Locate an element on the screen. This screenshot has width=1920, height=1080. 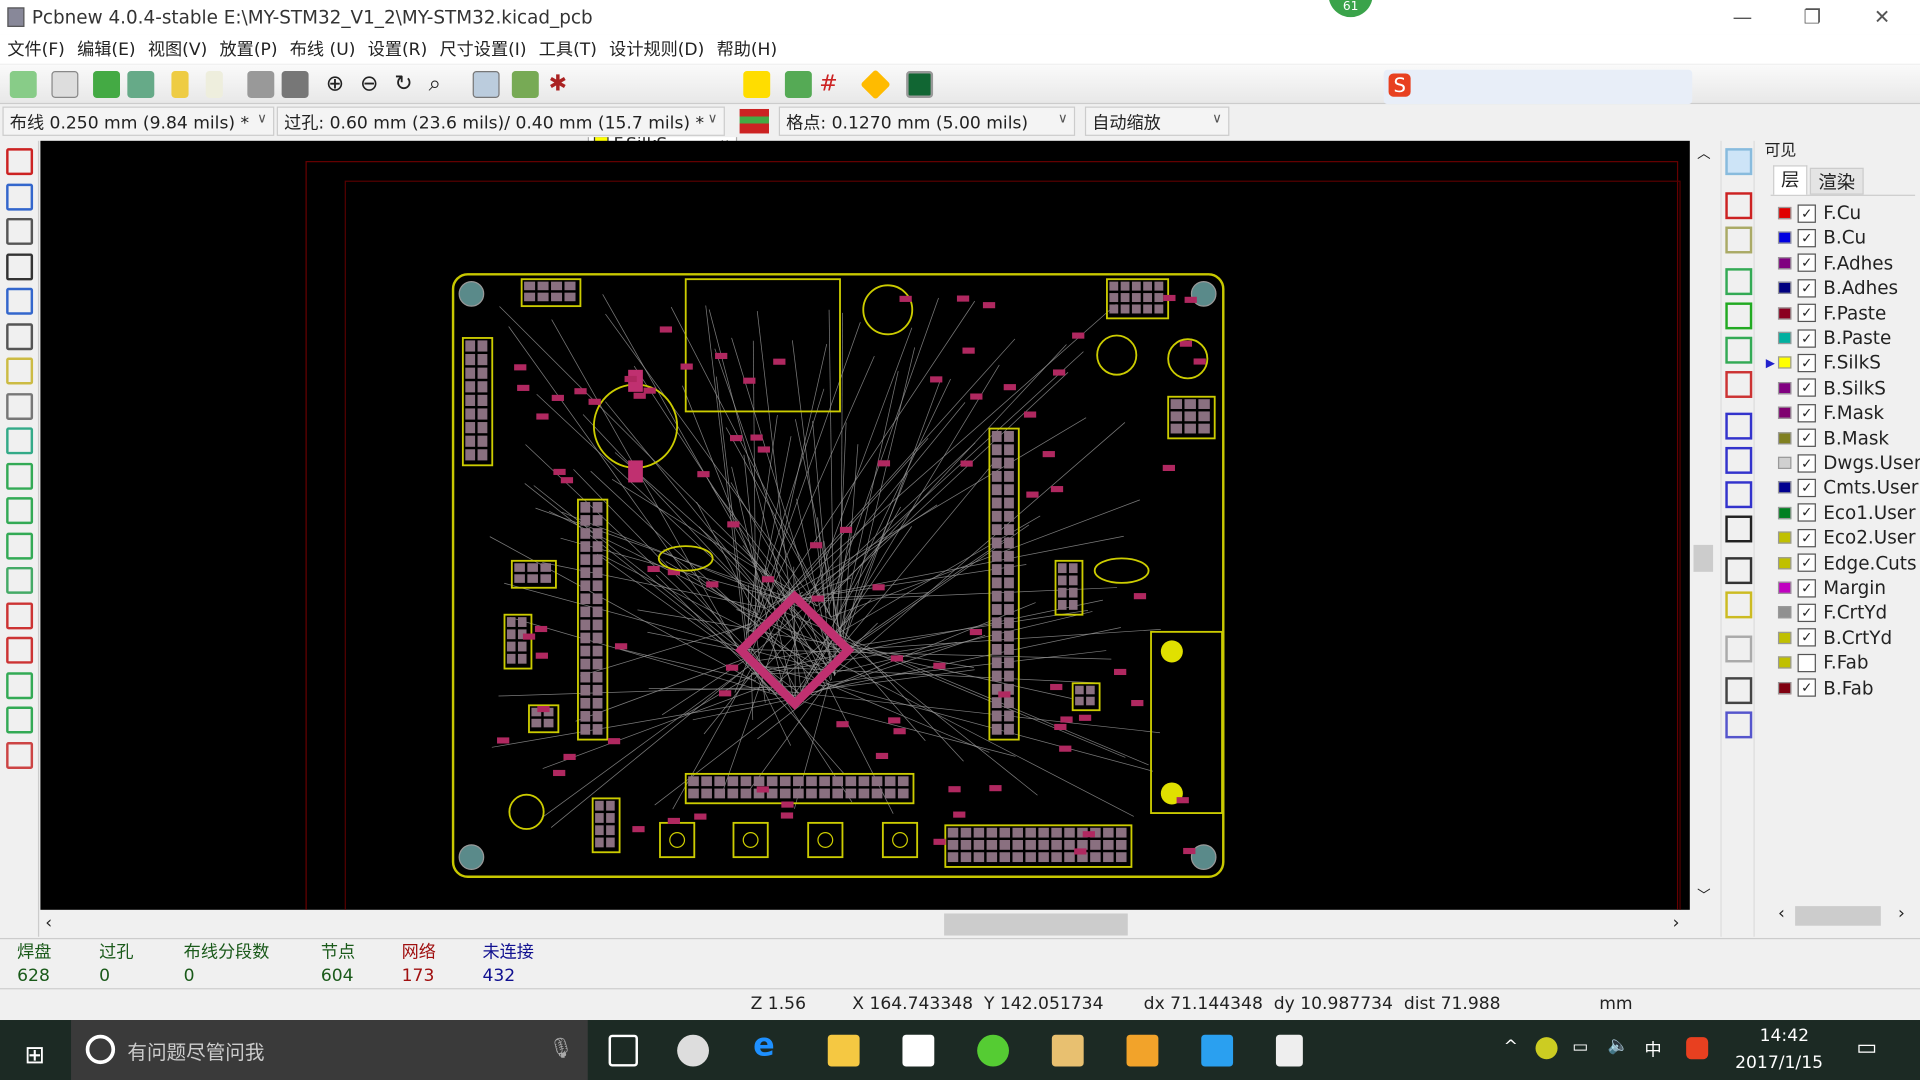
footprint-editor-icon is located at coordinates (141, 84).